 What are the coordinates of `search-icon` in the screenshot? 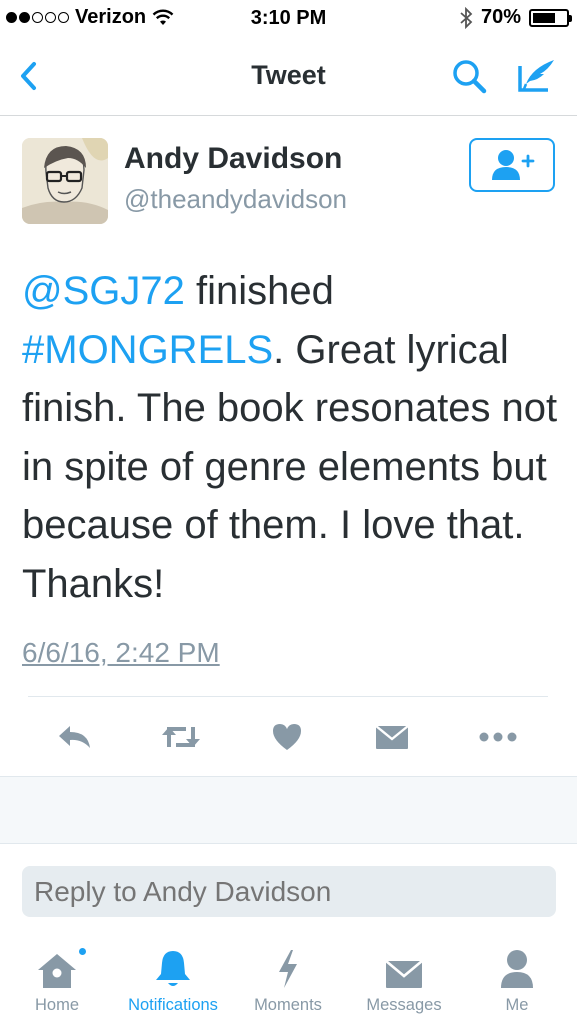 It's located at (470, 76).